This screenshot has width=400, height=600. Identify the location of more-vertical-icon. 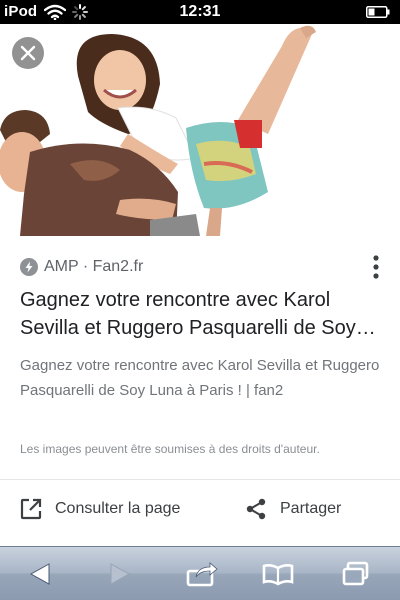
(376, 268).